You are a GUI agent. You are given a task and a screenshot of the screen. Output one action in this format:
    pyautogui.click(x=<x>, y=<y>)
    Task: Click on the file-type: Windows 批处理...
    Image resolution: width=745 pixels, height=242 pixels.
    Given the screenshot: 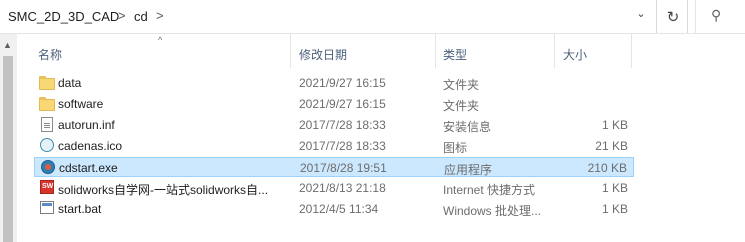 What is the action you would take?
    pyautogui.click(x=492, y=211)
    